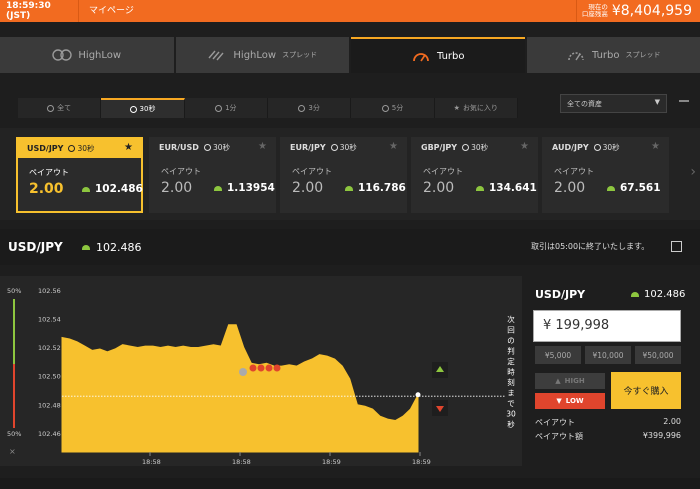  What do you see at coordinates (421, 57) in the screenshot?
I see `turbo-gauge-icon` at bounding box center [421, 57].